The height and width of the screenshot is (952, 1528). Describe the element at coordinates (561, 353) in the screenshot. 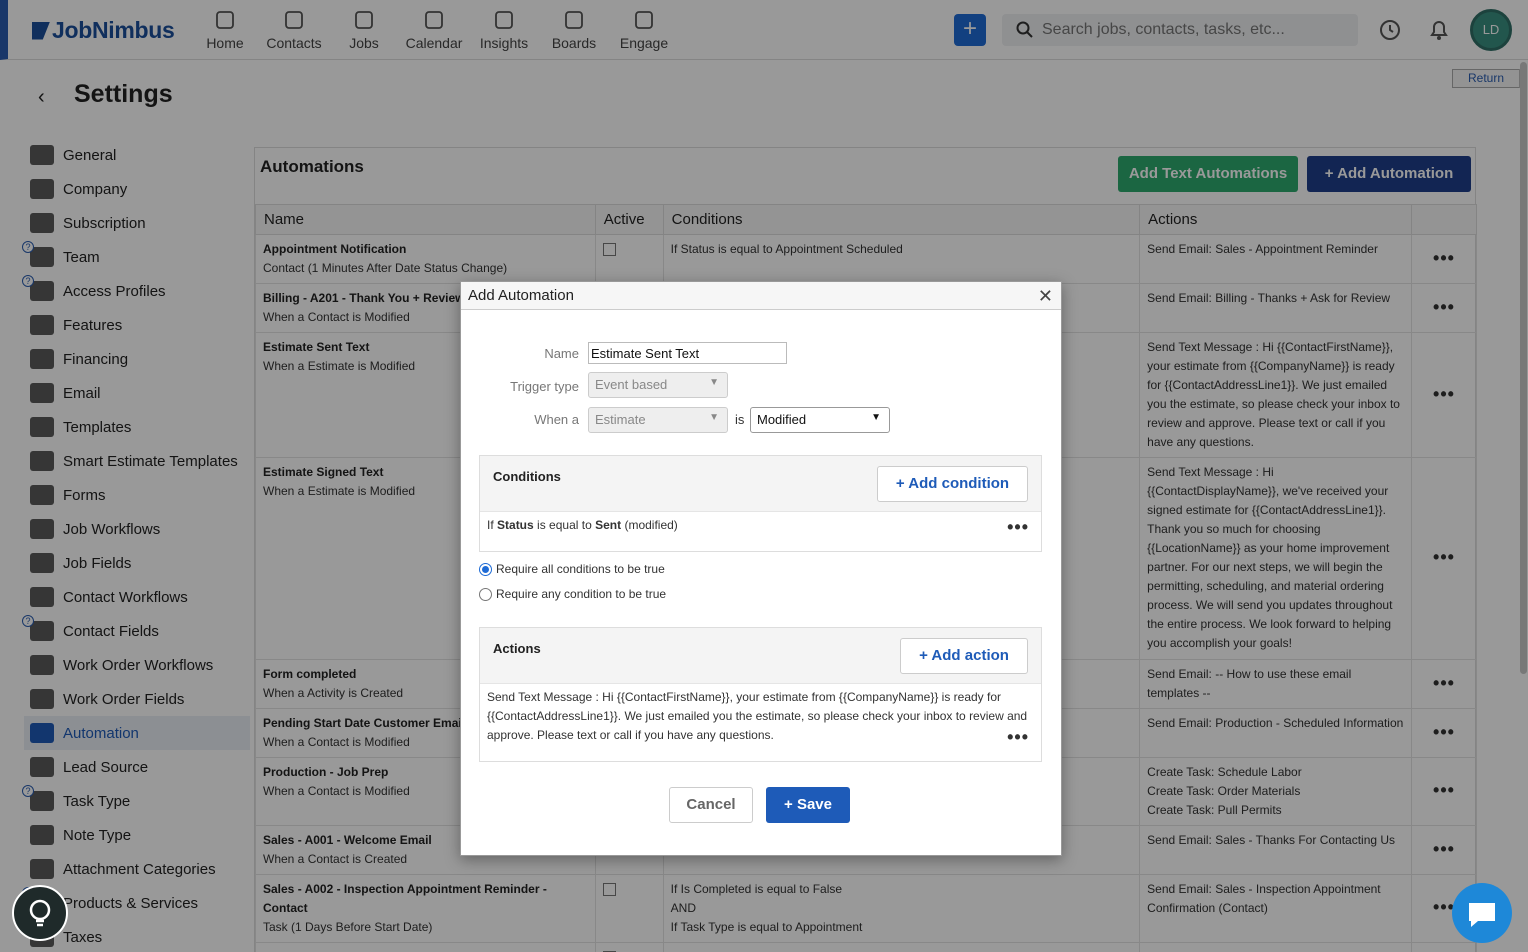

I see `name-label: Name` at that location.